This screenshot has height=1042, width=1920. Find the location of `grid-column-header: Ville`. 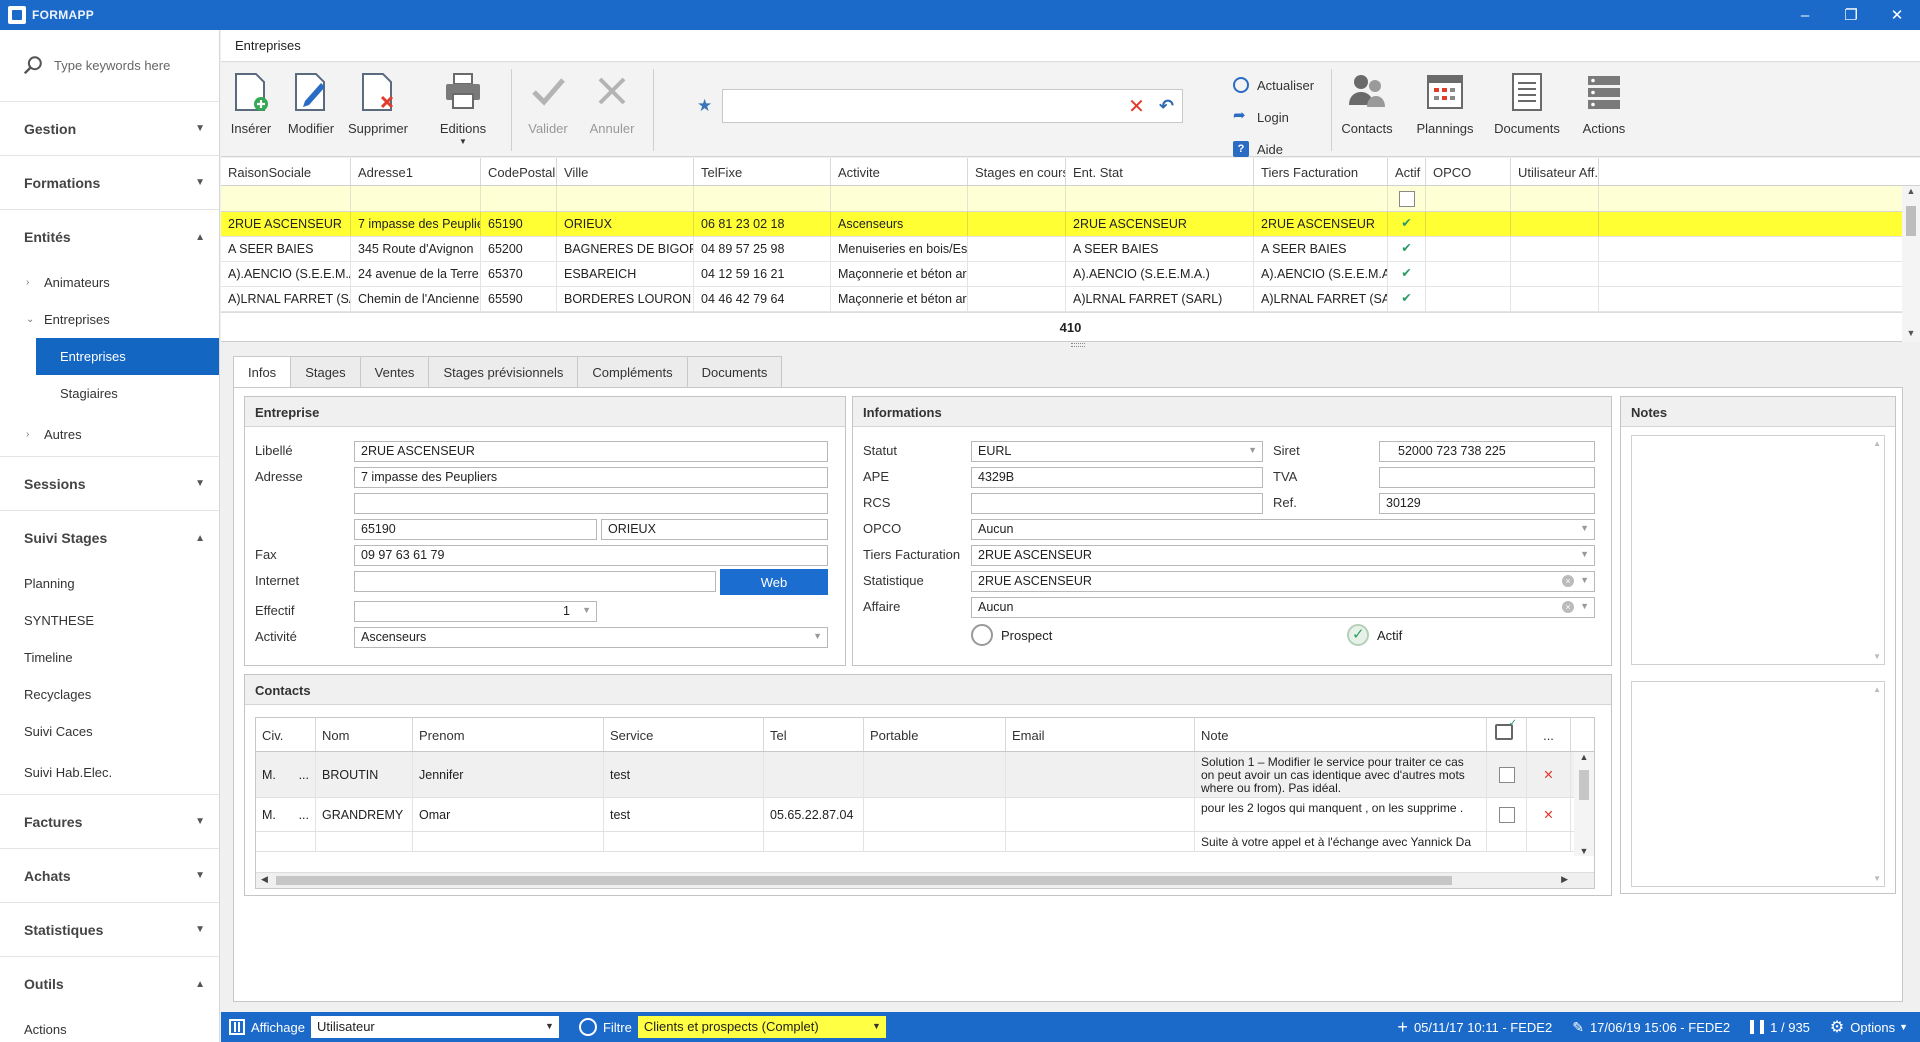

grid-column-header: Ville is located at coordinates (625, 171).